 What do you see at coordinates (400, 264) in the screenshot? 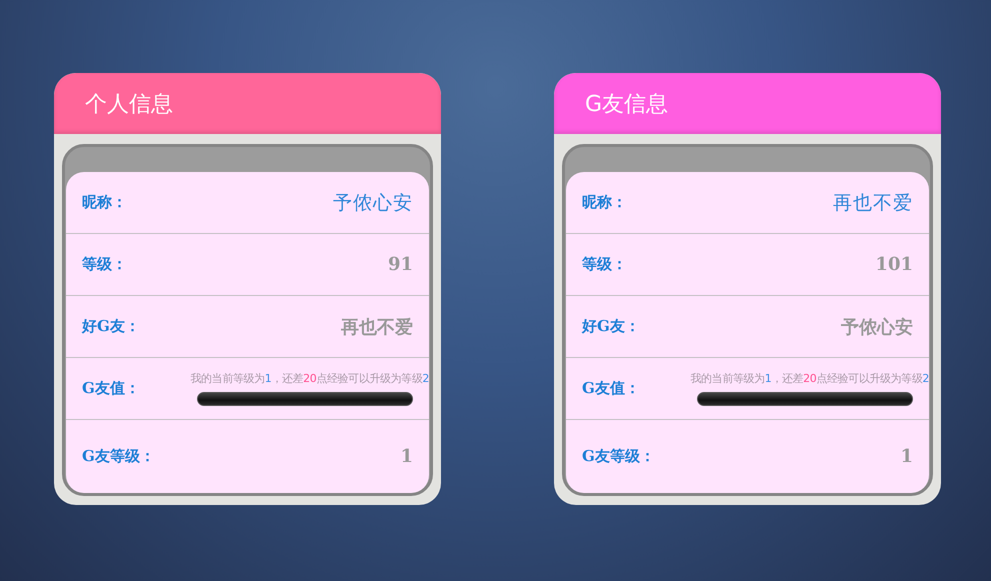
I see `field-value: 91` at bounding box center [400, 264].